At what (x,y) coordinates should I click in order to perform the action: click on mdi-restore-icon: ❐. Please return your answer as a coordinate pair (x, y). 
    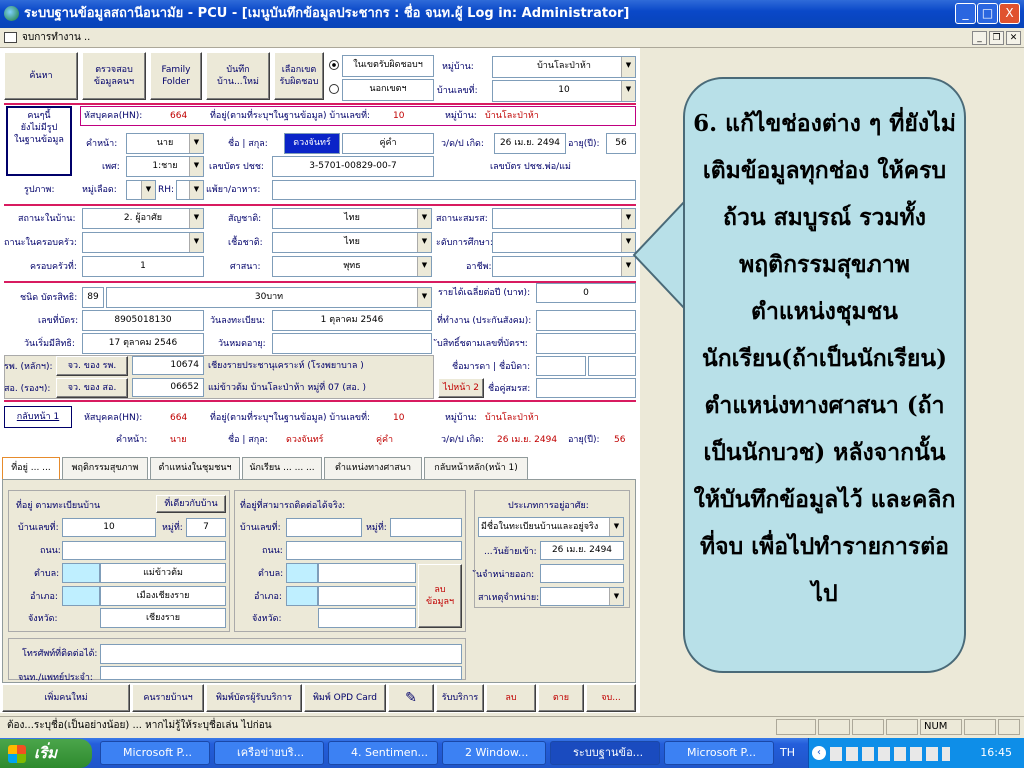
    Looking at the image, I should click on (996, 38).